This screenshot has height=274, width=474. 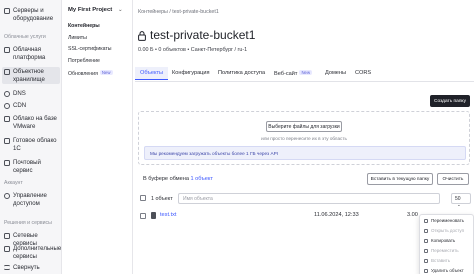 What do you see at coordinates (83, 74) in the screenshot?
I see `subnav-item-label: Обновления` at bounding box center [83, 74].